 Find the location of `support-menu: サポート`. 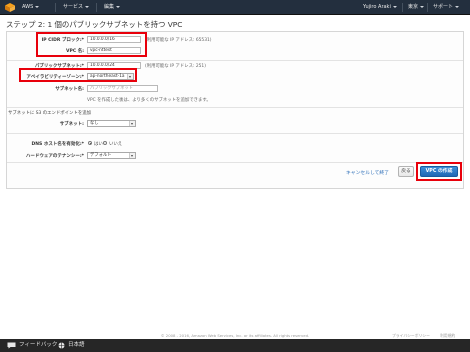

support-menu: サポート is located at coordinates (446, 7).